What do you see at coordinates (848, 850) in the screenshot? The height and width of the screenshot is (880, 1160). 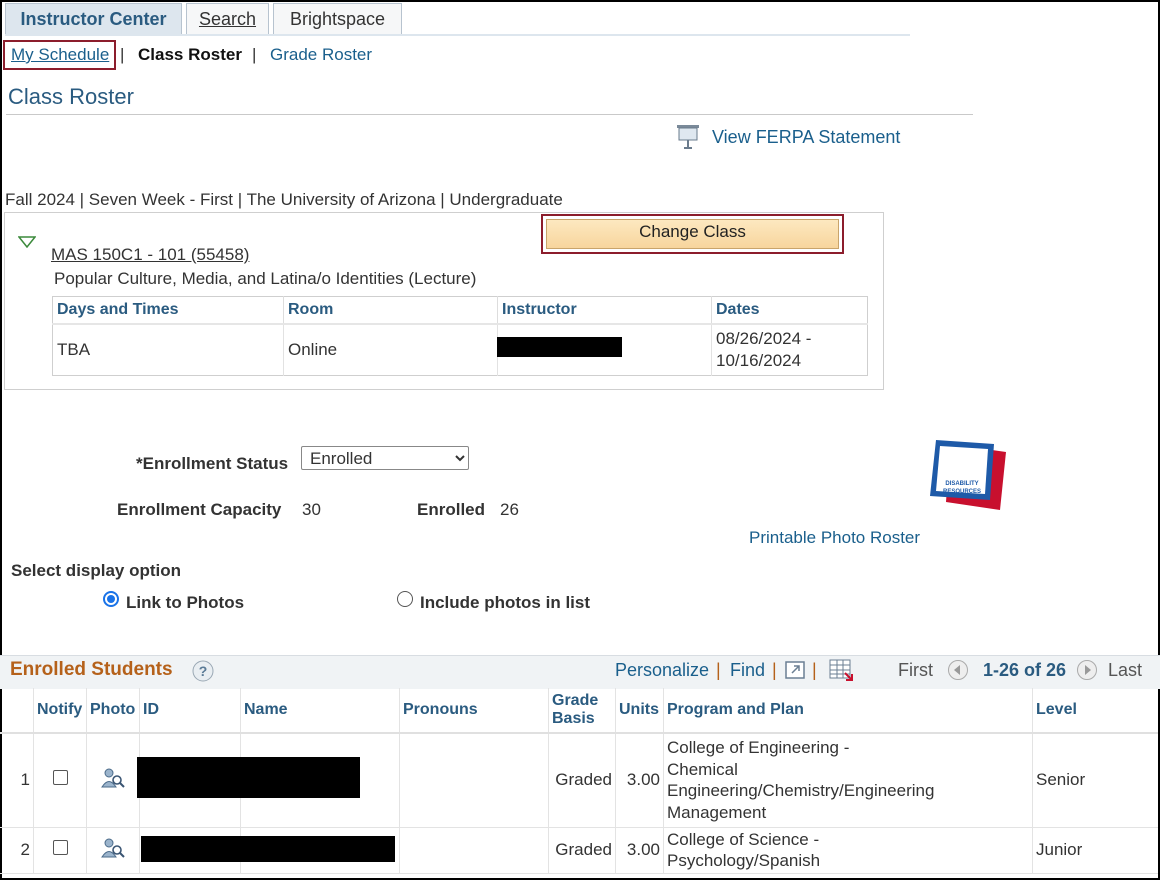 I see `program-cell: College of Science - Psychology/Spanish` at bounding box center [848, 850].